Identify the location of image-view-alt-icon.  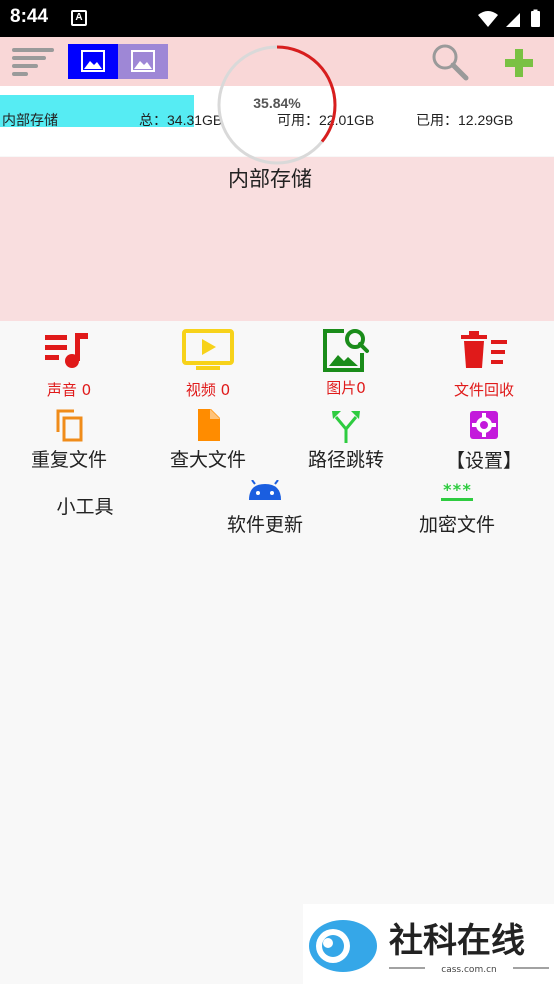
(143, 61).